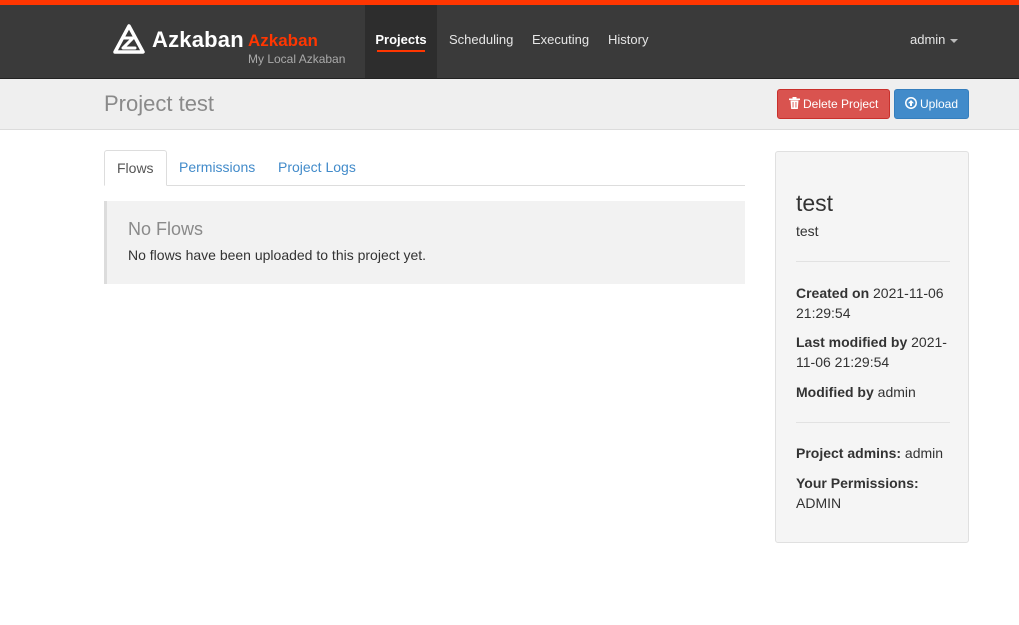  I want to click on upload-button: Upload, so click(931, 104).